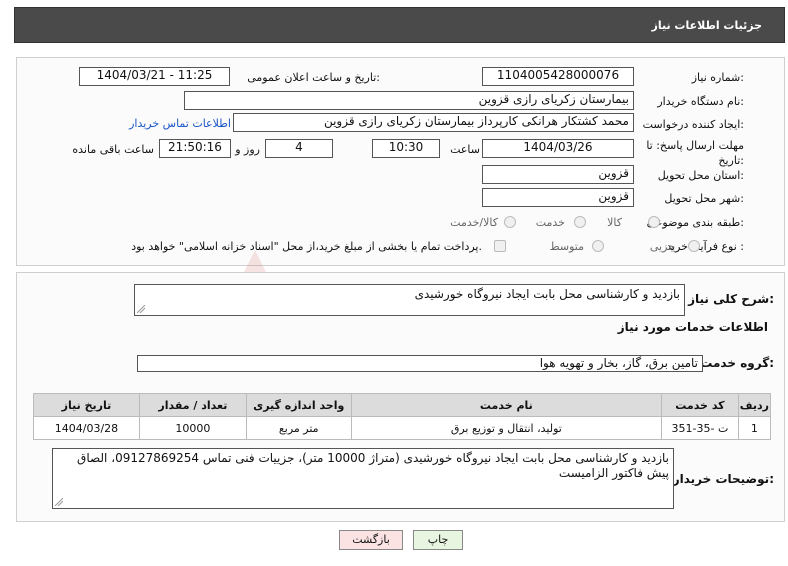  Describe the element at coordinates (298, 405) in the screenshot. I see `col-unit: واحد اندازه گیری` at that location.